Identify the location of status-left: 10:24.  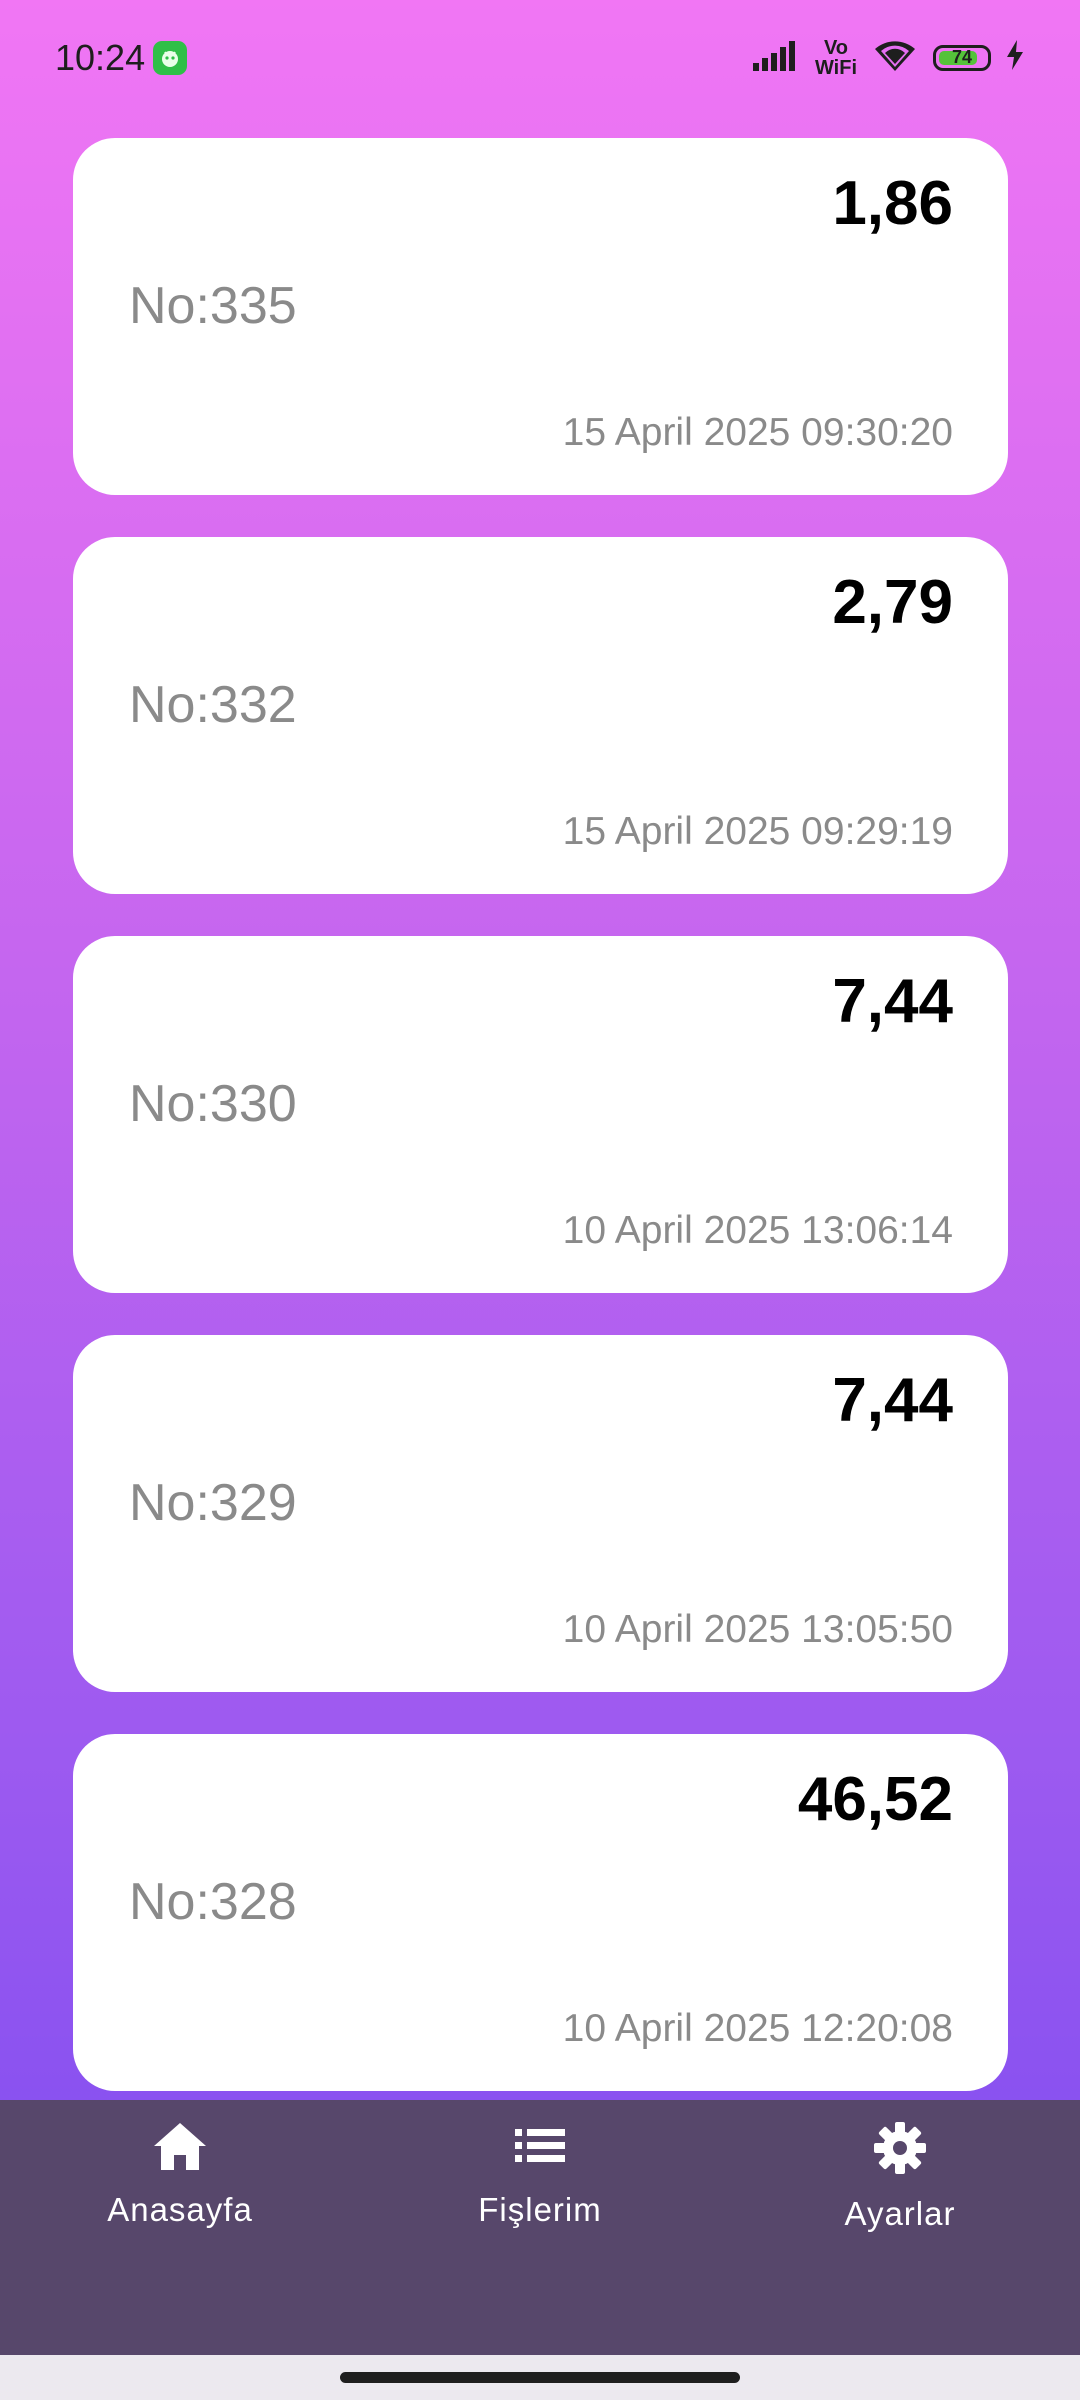
(121, 57).